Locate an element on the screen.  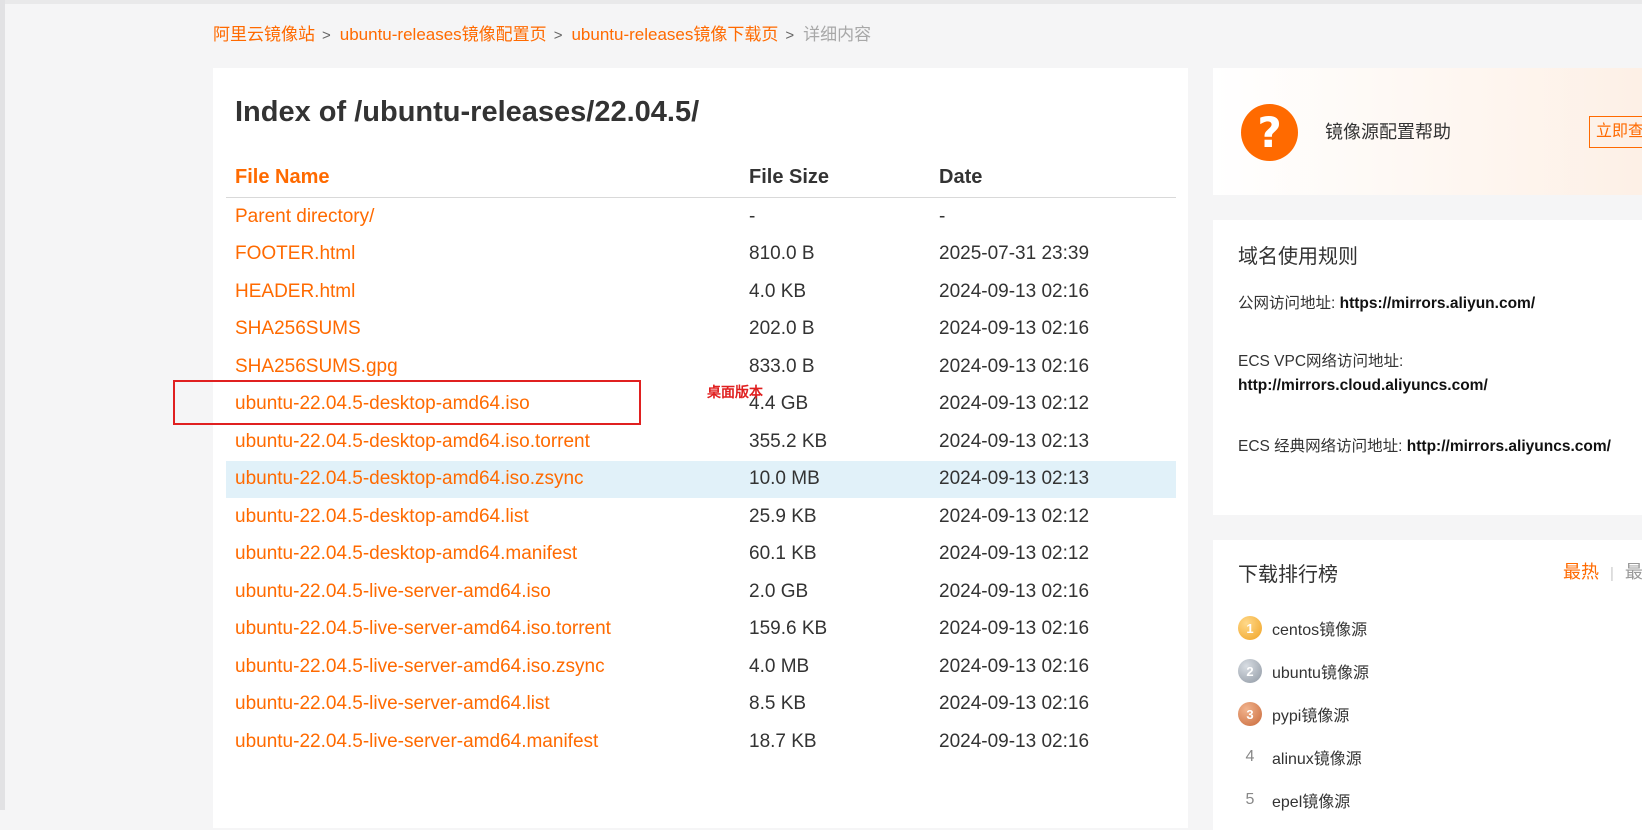
table-row: Parent directory/ - - is located at coordinates (701, 217).